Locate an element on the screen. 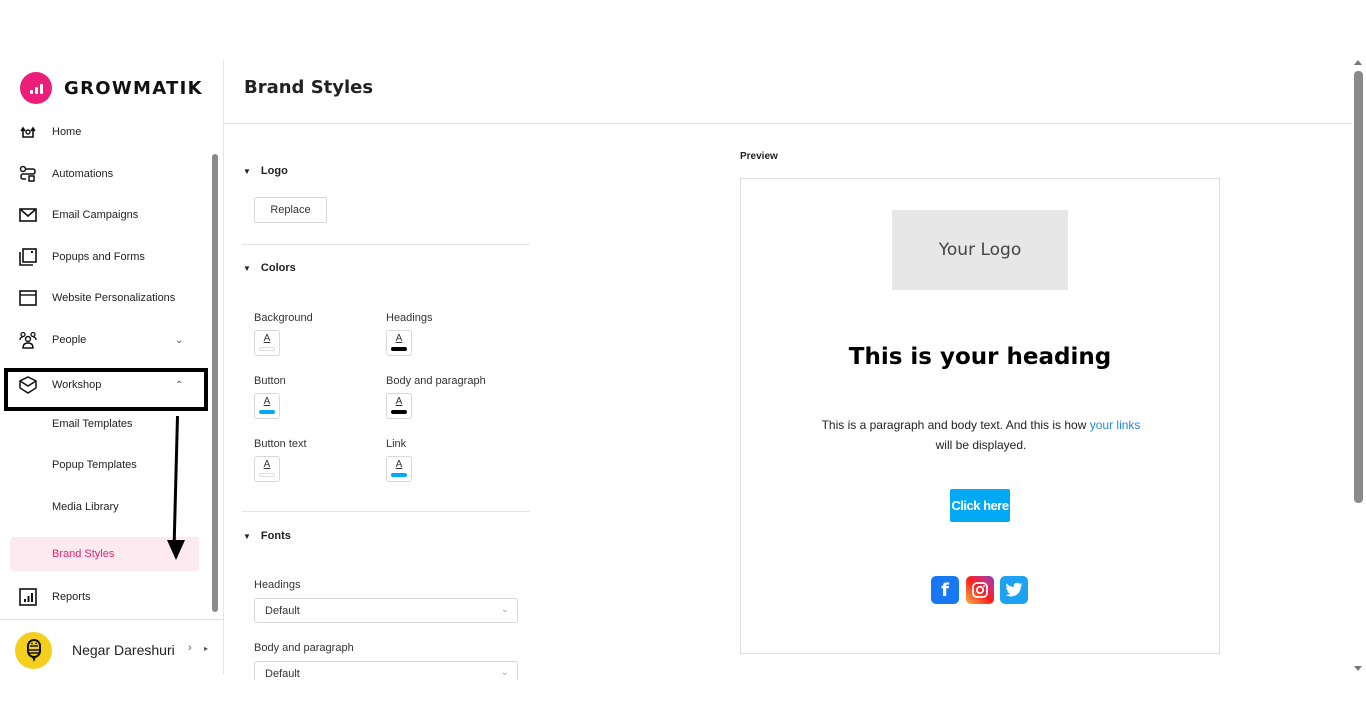 The image size is (1366, 719). sidebar-item-website-personalizations: Website Personalizations is located at coordinates (100, 298).